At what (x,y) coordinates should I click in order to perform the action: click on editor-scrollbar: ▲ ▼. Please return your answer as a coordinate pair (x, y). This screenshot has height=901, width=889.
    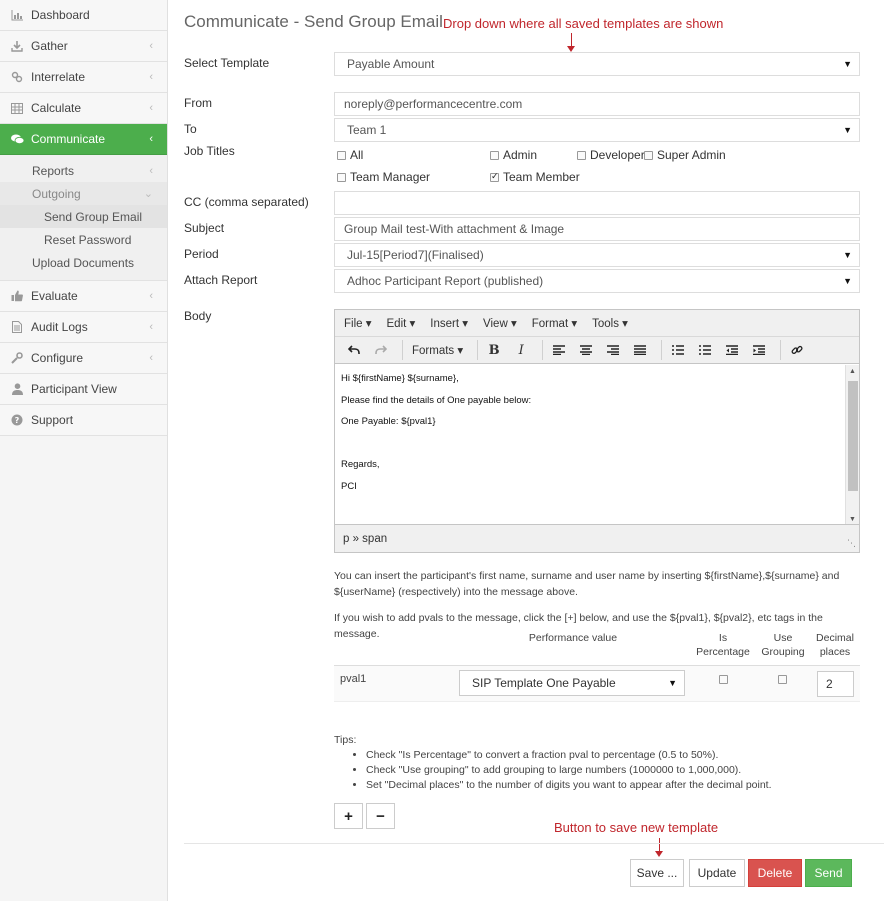
    Looking at the image, I should click on (852, 445).